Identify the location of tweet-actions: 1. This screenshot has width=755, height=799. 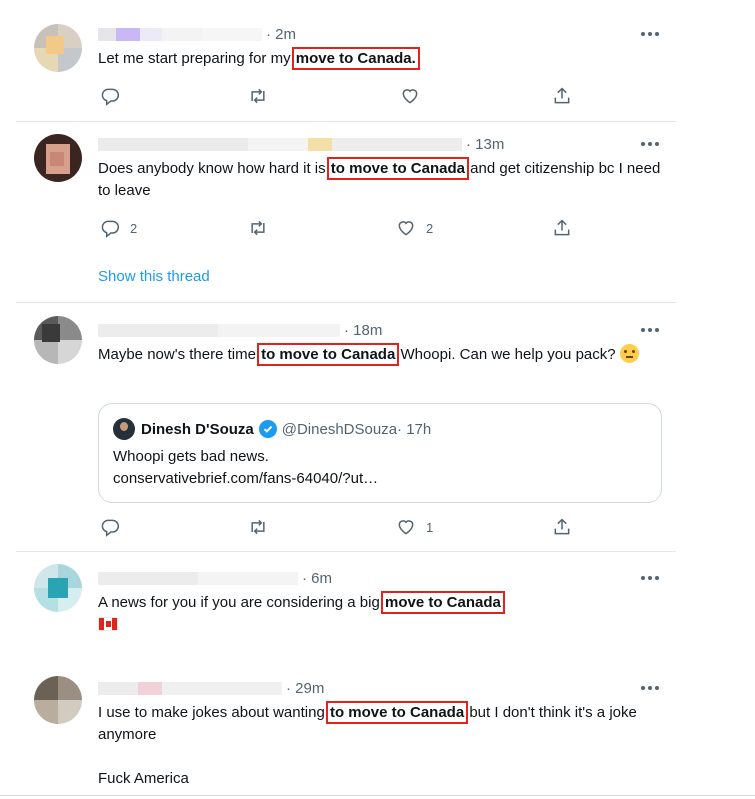
(338, 527).